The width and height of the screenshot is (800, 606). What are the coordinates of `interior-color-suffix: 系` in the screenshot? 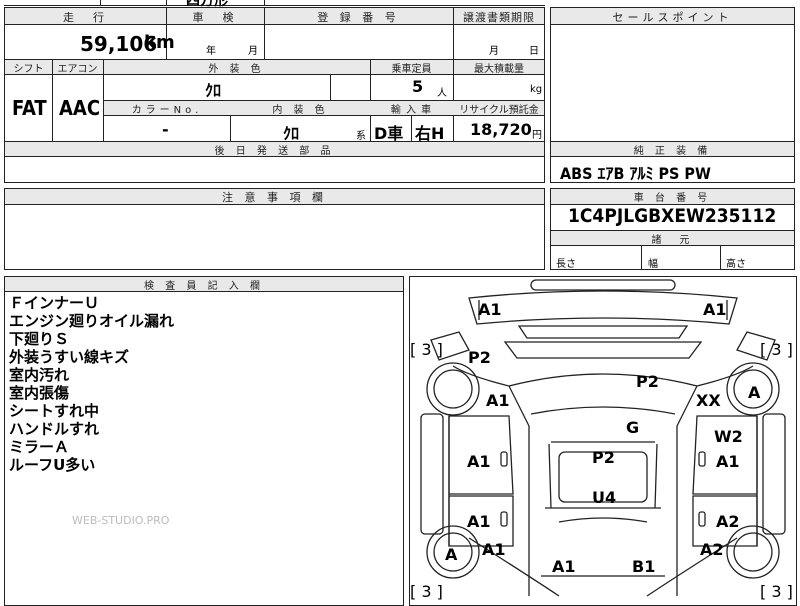 It's located at (361, 136).